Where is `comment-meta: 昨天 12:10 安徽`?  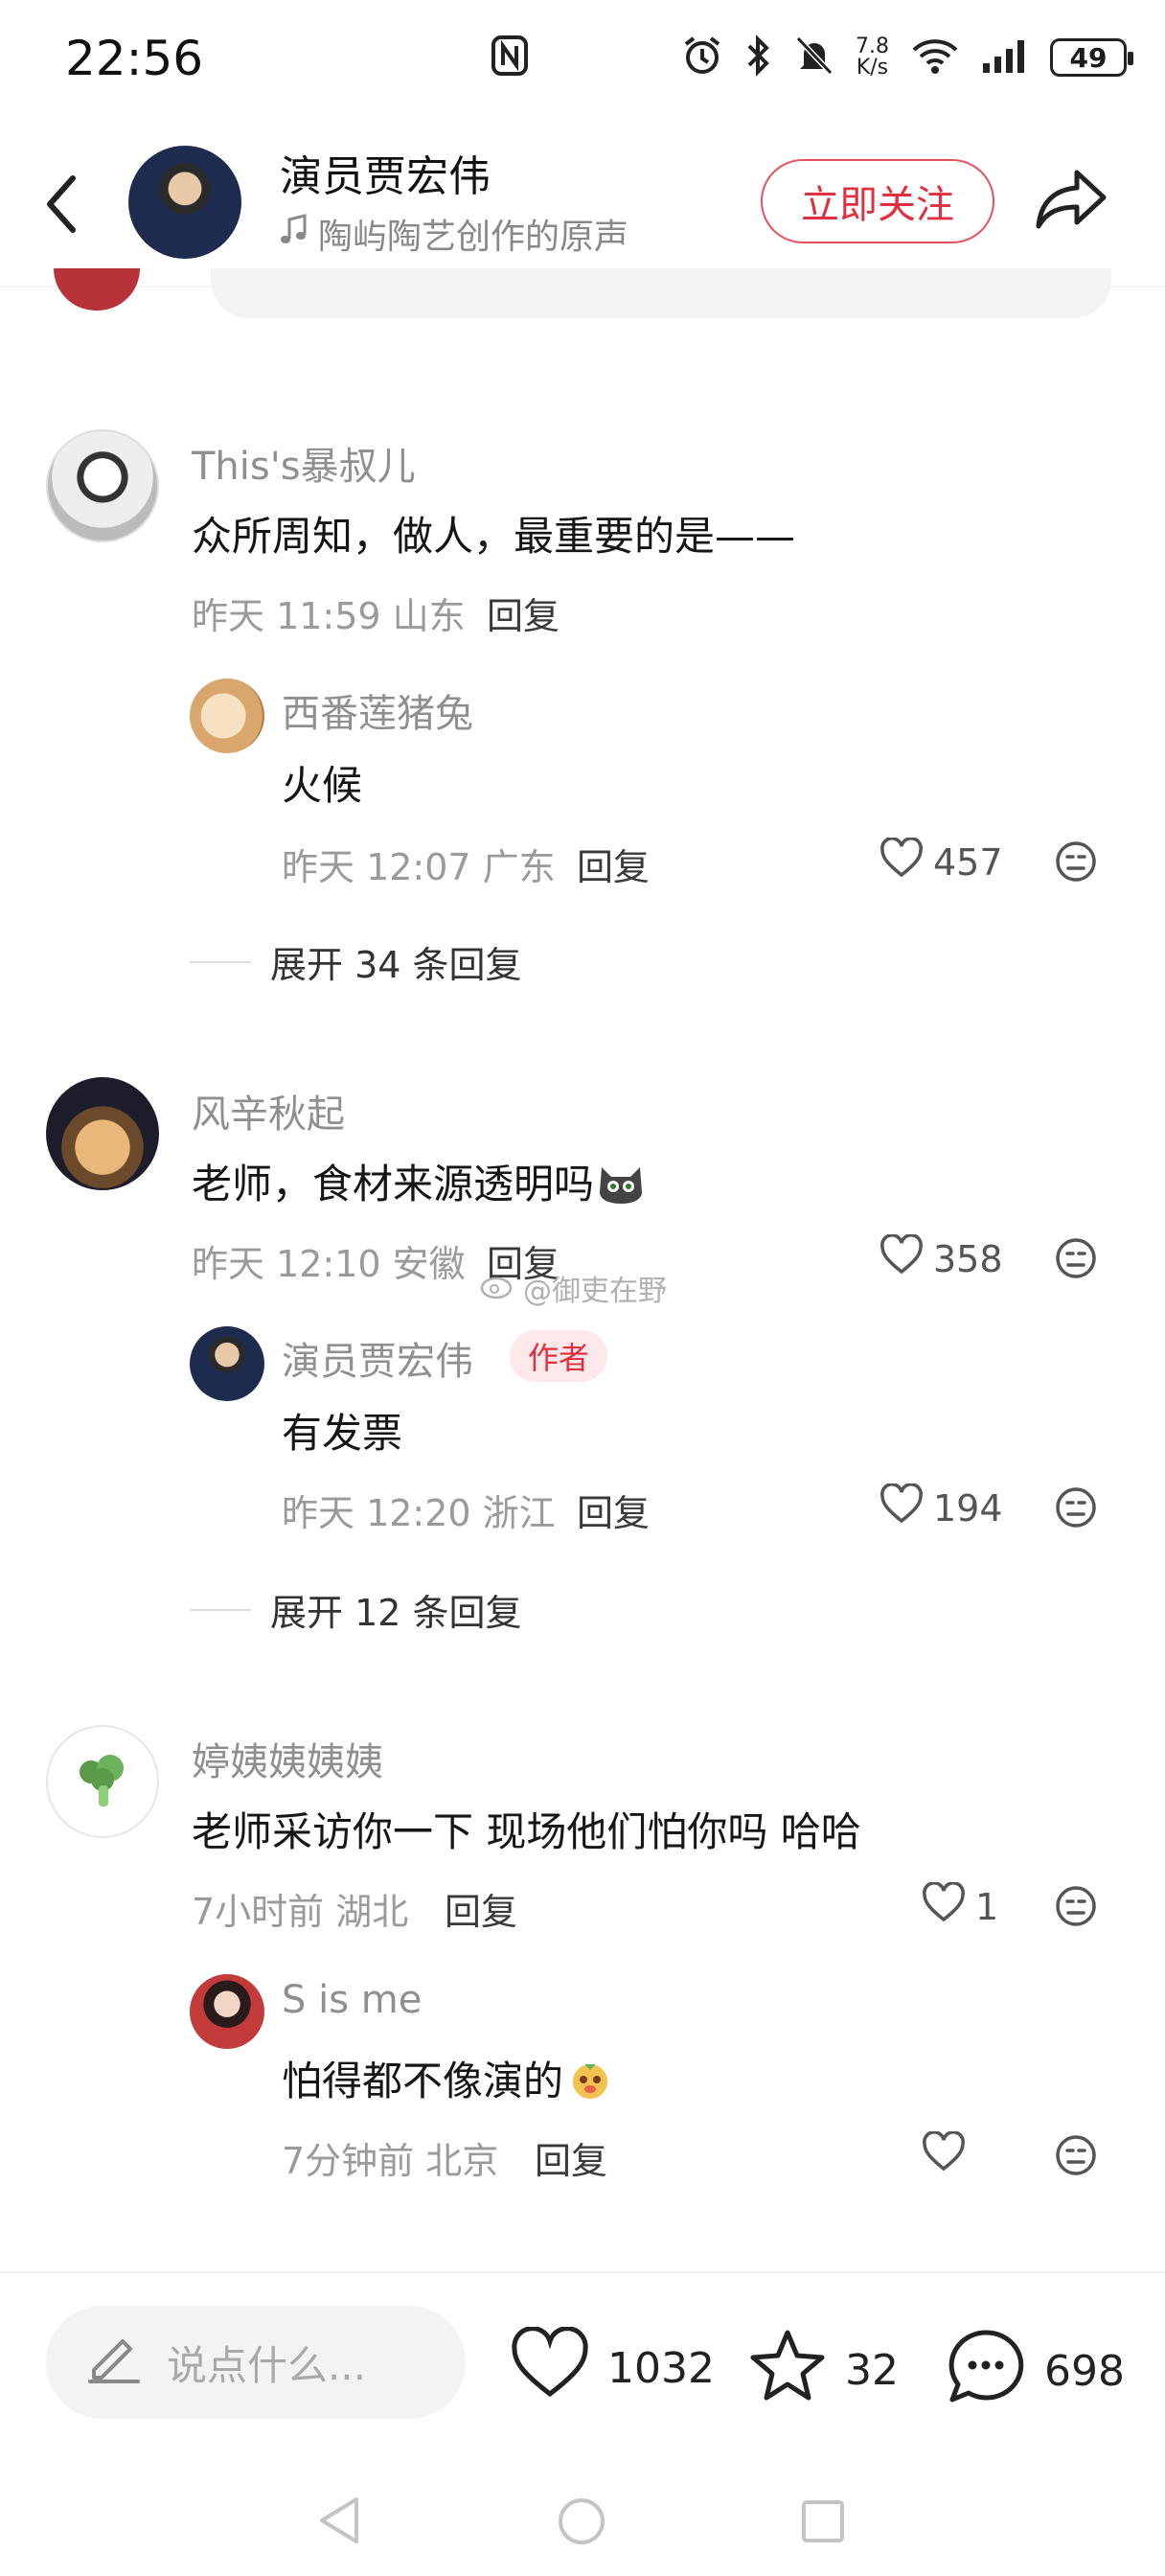 comment-meta: 昨天 12:10 安徽 is located at coordinates (329, 1264).